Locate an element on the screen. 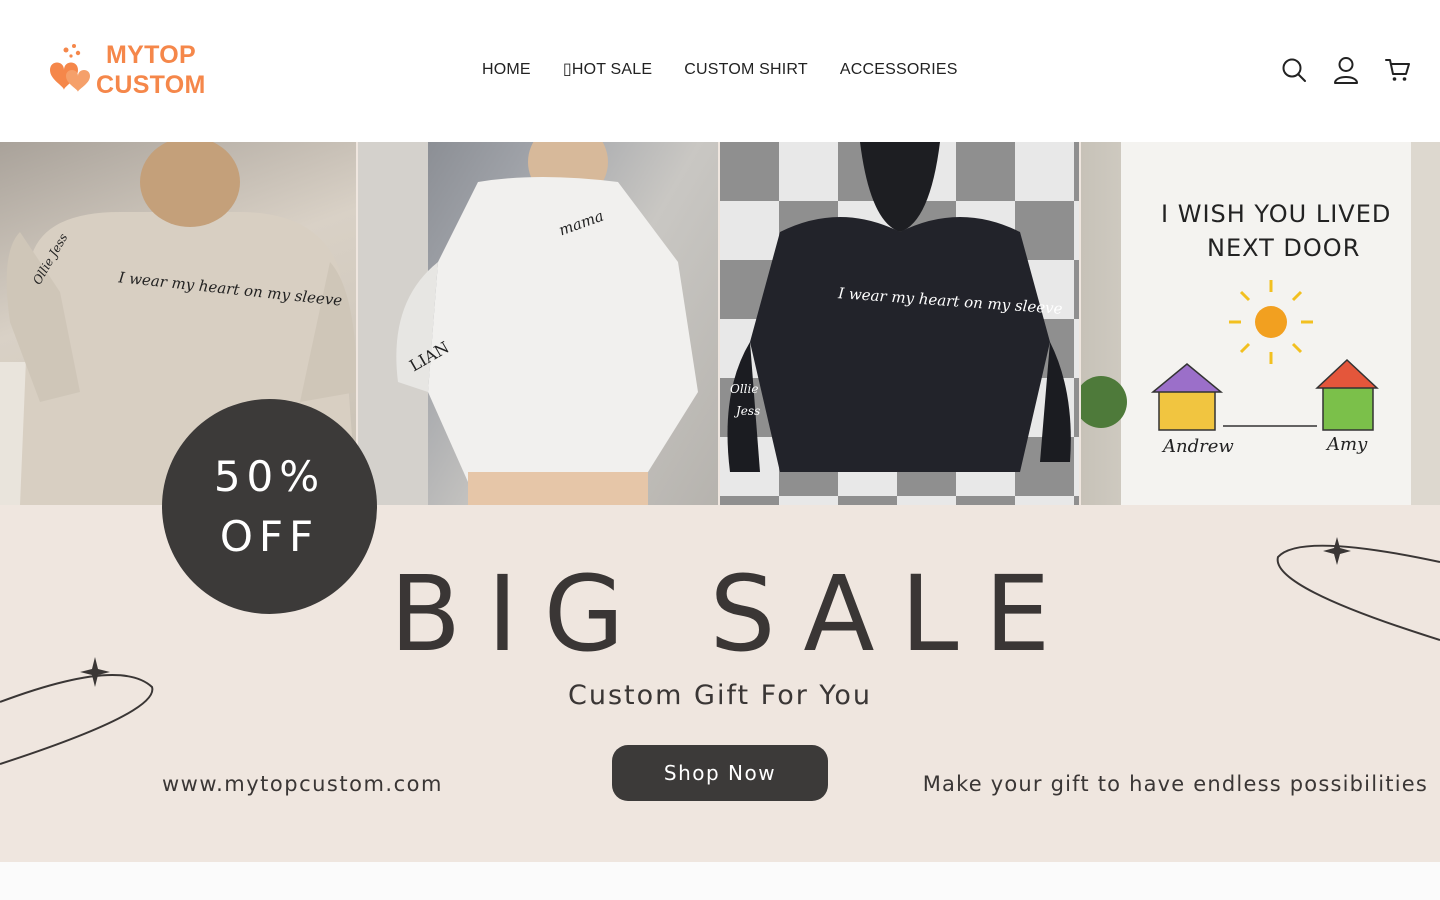 This screenshot has width=1440, height=900. blanket-line-2: NEXT DOOR is located at coordinates (1284, 248).